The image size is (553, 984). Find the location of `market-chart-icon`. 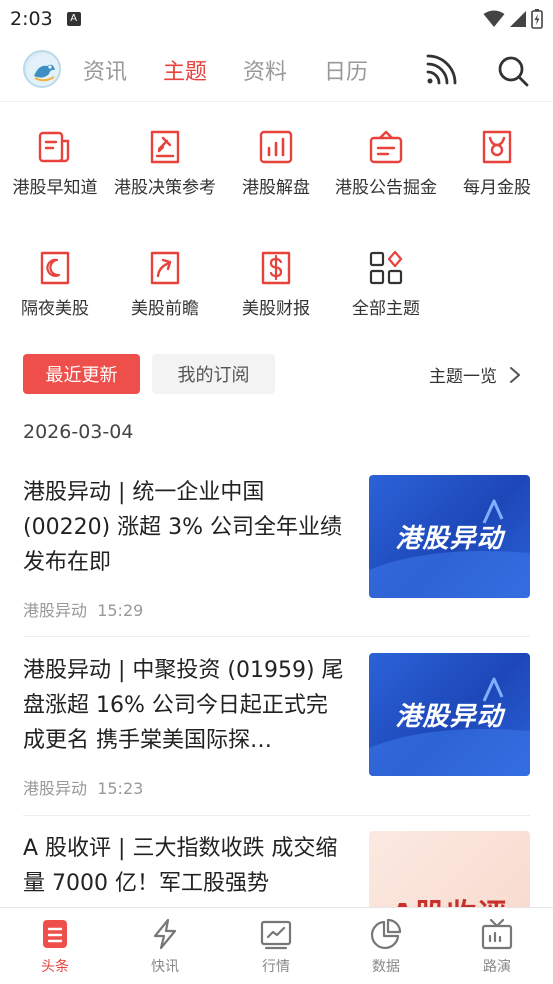

market-chart-icon is located at coordinates (276, 935).